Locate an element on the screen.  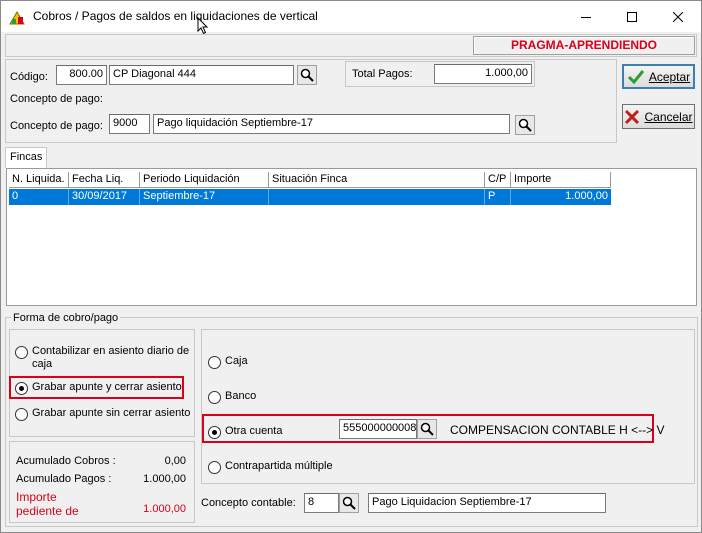
radio-label: Caja is located at coordinates (236, 361).